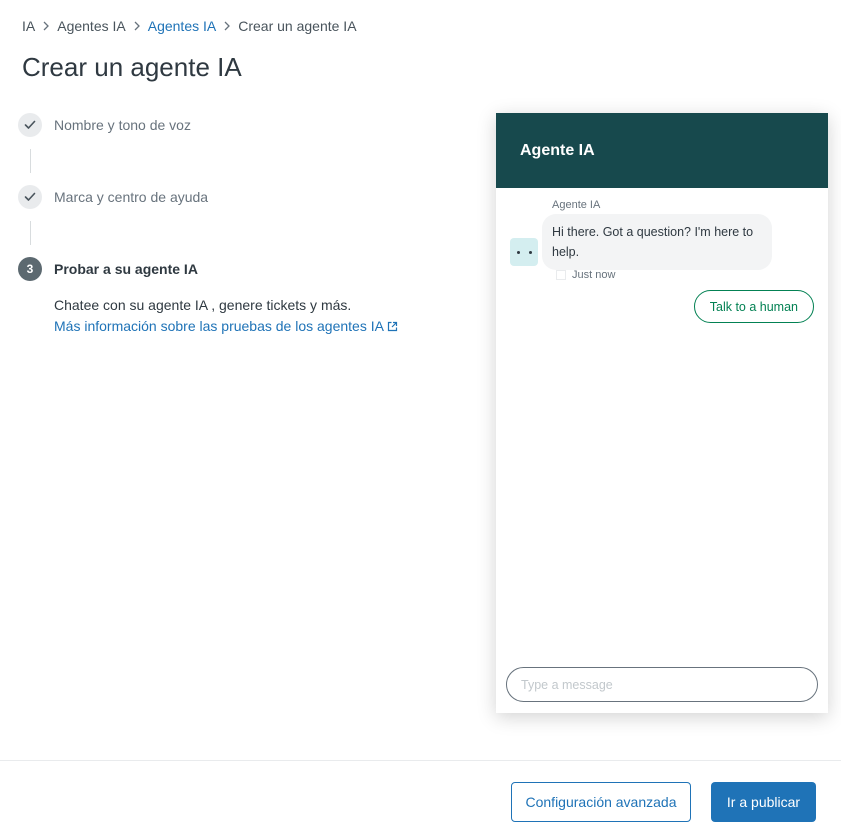 The width and height of the screenshot is (841, 834). I want to click on message-timestamp: Just now, so click(585, 275).